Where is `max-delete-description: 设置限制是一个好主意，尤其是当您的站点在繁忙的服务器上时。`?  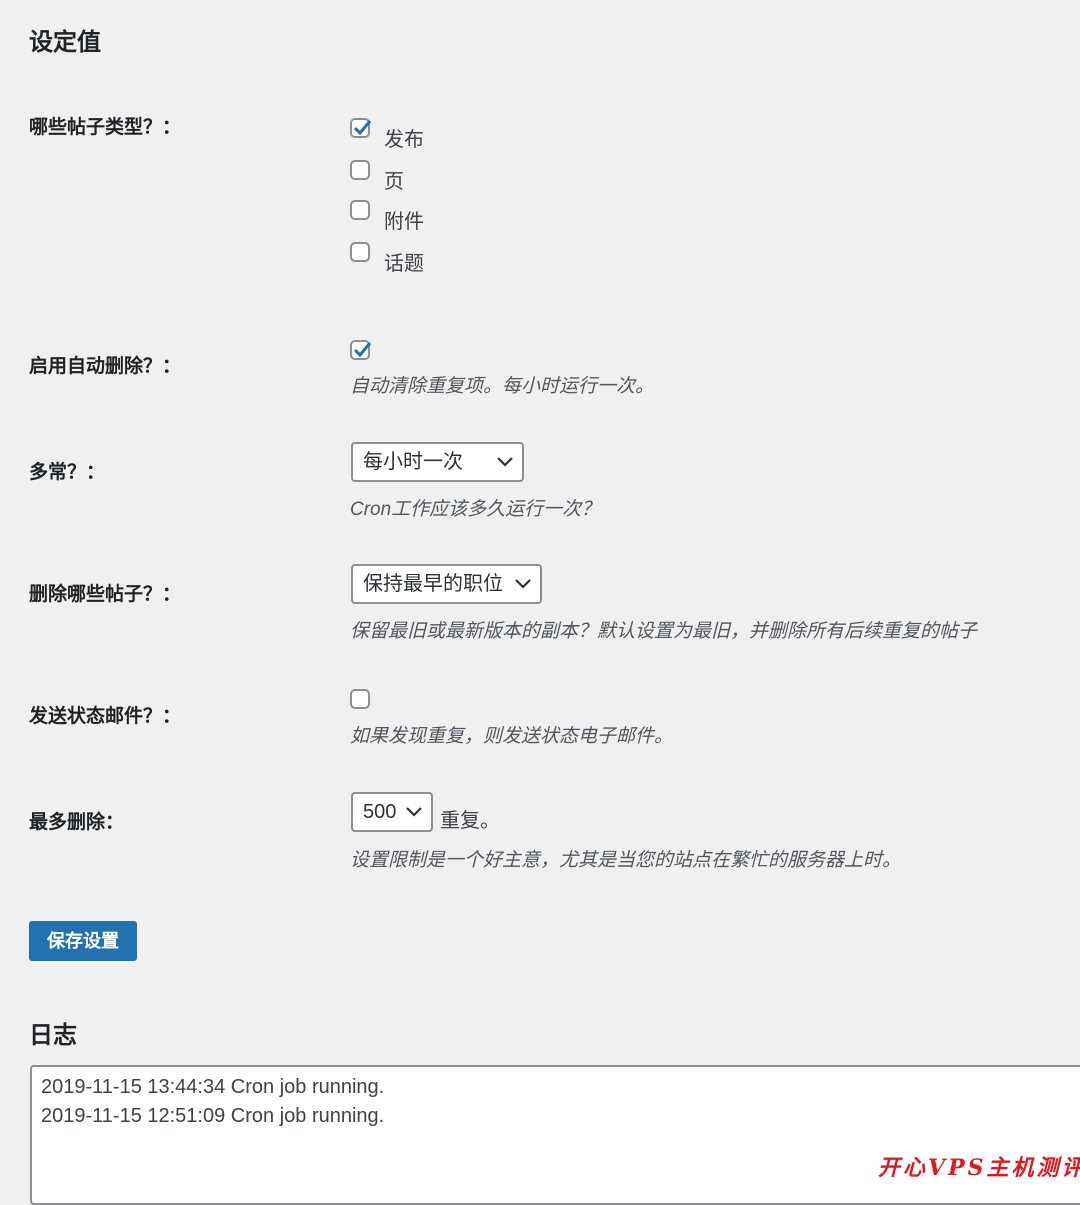
max-delete-description: 设置限制是一个好主意，尤其是当您的站点在繁忙的服务器上时。 is located at coordinates (626, 860).